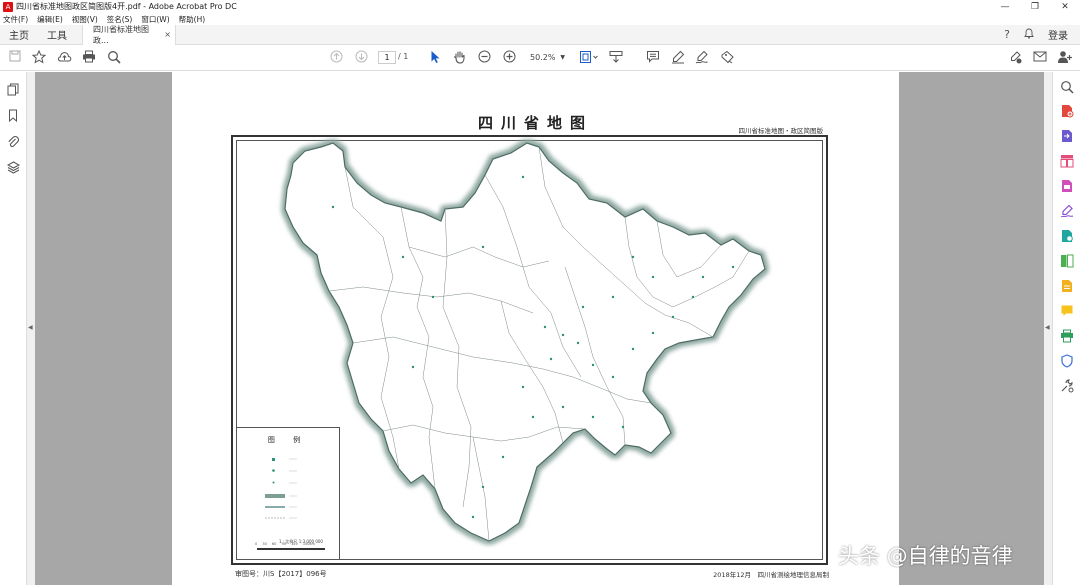 Image resolution: width=1080 pixels, height=585 pixels. I want to click on bookmarks-icon, so click(13, 116).